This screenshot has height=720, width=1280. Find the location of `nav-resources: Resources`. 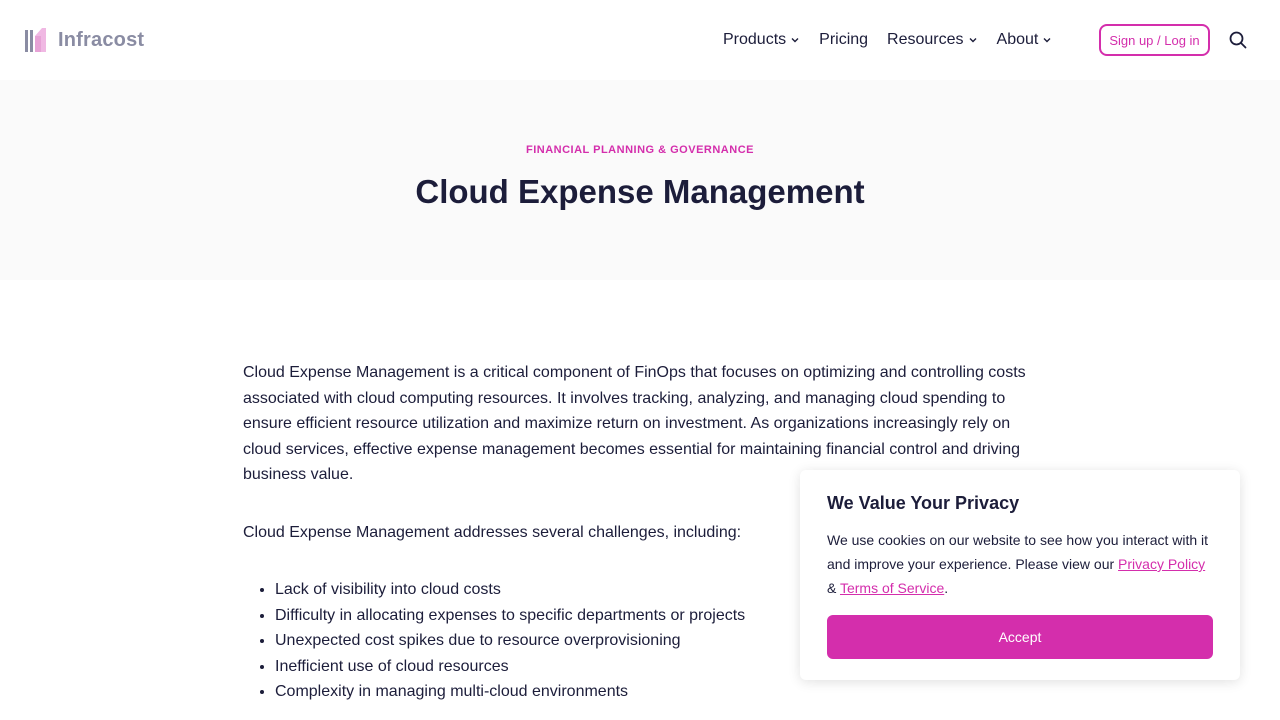

nav-resources: Resources is located at coordinates (932, 40).